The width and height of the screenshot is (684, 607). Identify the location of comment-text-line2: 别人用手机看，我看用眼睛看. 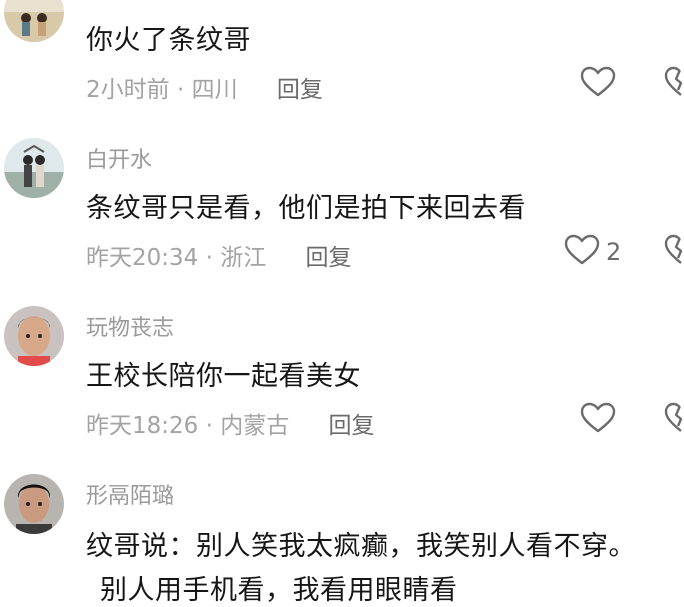
(279, 590).